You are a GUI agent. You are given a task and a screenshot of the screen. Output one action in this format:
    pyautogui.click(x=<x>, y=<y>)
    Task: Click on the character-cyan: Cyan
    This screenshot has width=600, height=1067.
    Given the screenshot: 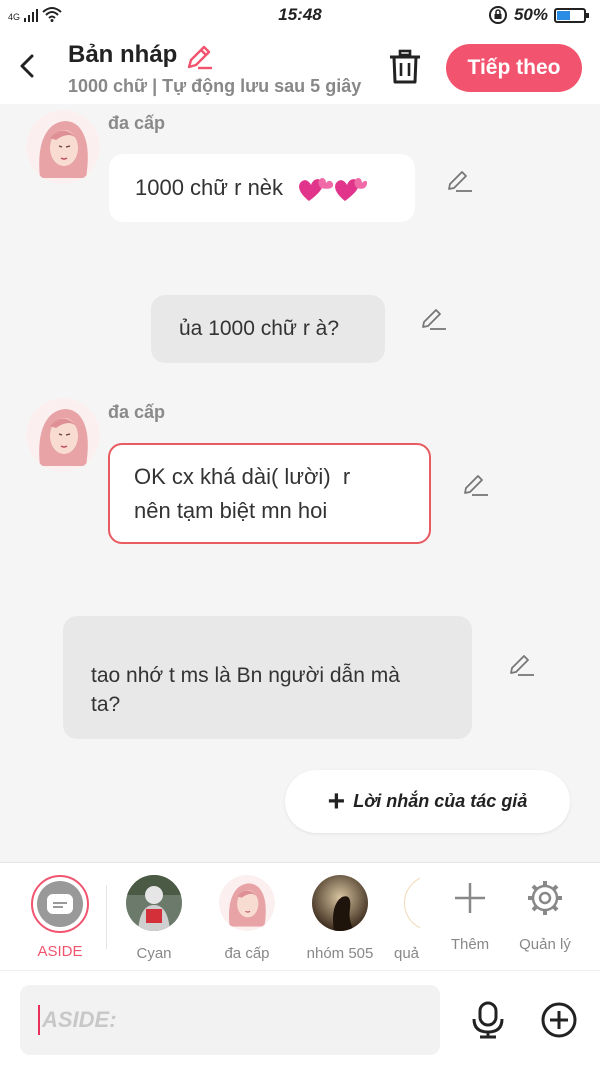 What is the action you would take?
    pyautogui.click(x=154, y=918)
    